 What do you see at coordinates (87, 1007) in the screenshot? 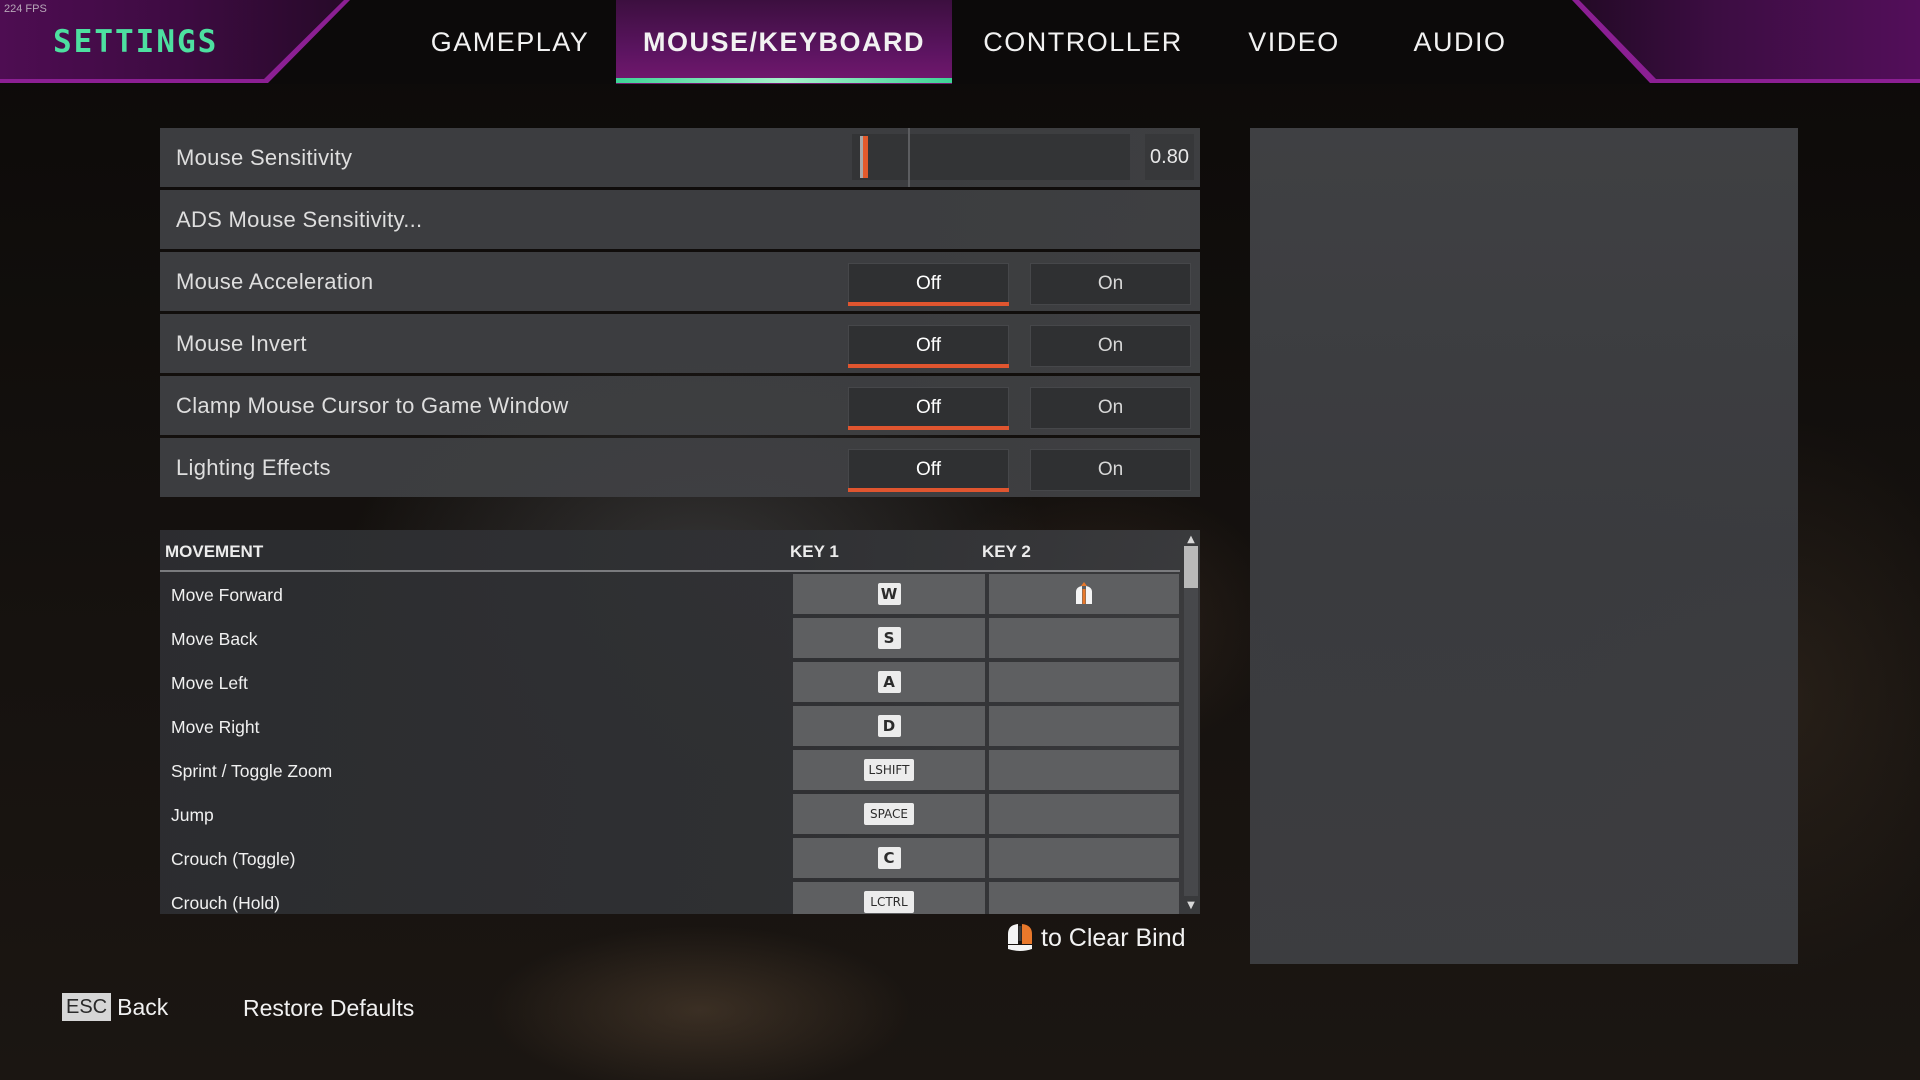
I see `esc-key-icon: ESC` at bounding box center [87, 1007].